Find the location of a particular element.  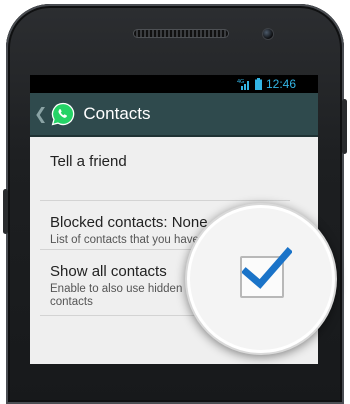

earpiece-speaker is located at coordinates (181, 33).